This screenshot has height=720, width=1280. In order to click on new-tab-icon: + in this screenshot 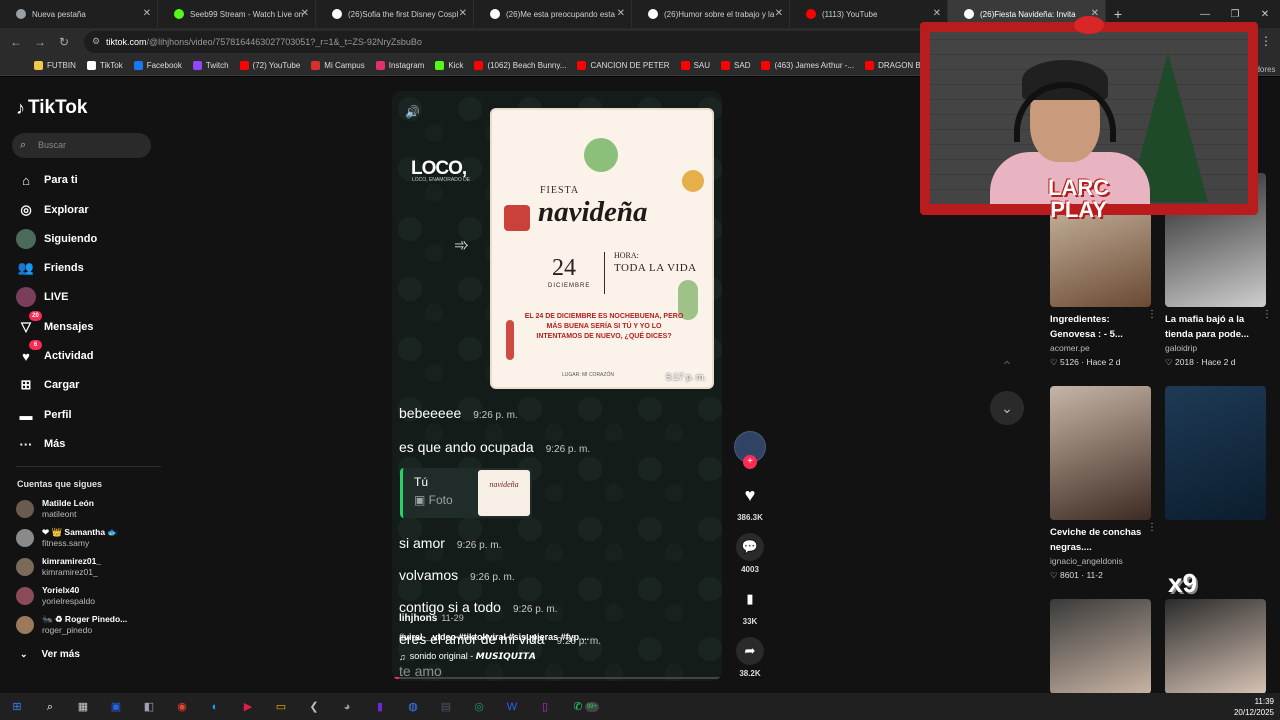, I will do `click(1118, 14)`.